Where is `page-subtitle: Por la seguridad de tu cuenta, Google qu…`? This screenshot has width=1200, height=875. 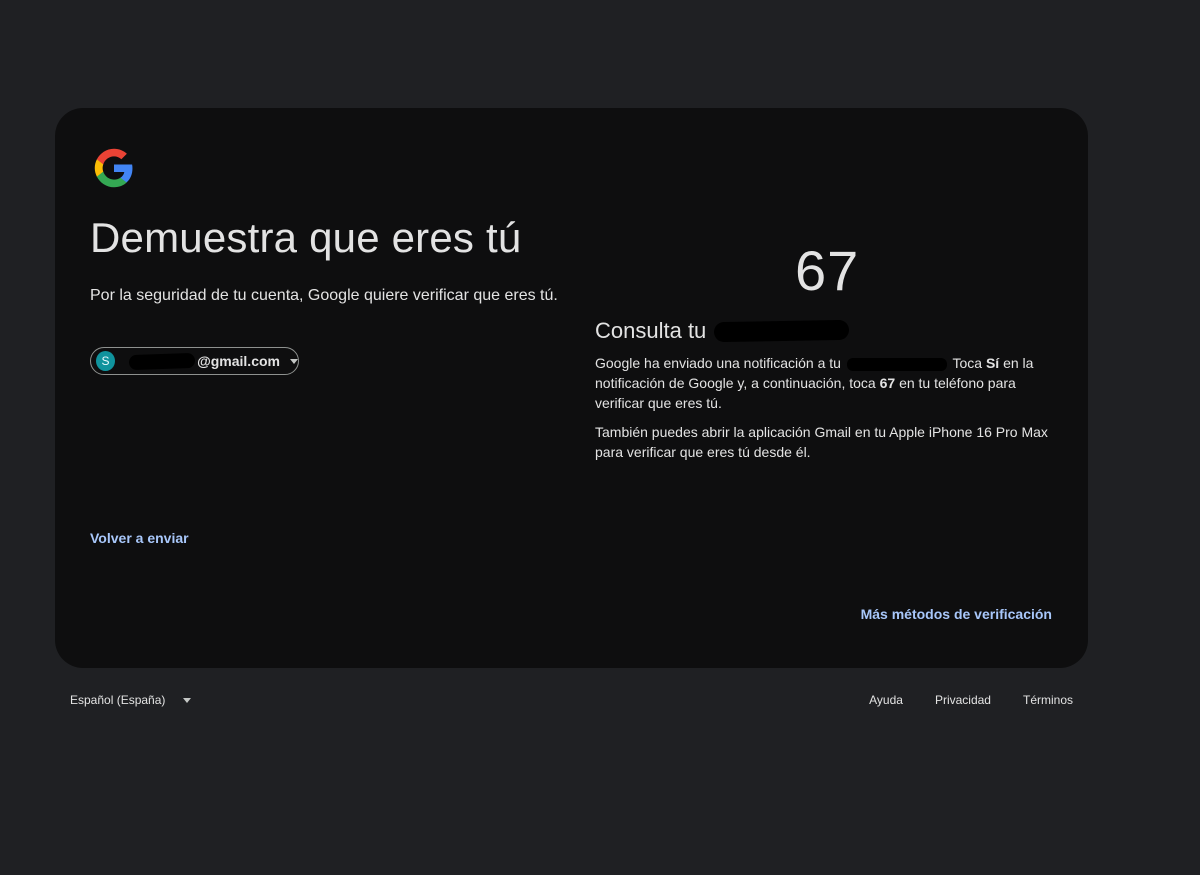 page-subtitle: Por la seguridad de tu cuenta, Google qu… is located at coordinates (324, 295).